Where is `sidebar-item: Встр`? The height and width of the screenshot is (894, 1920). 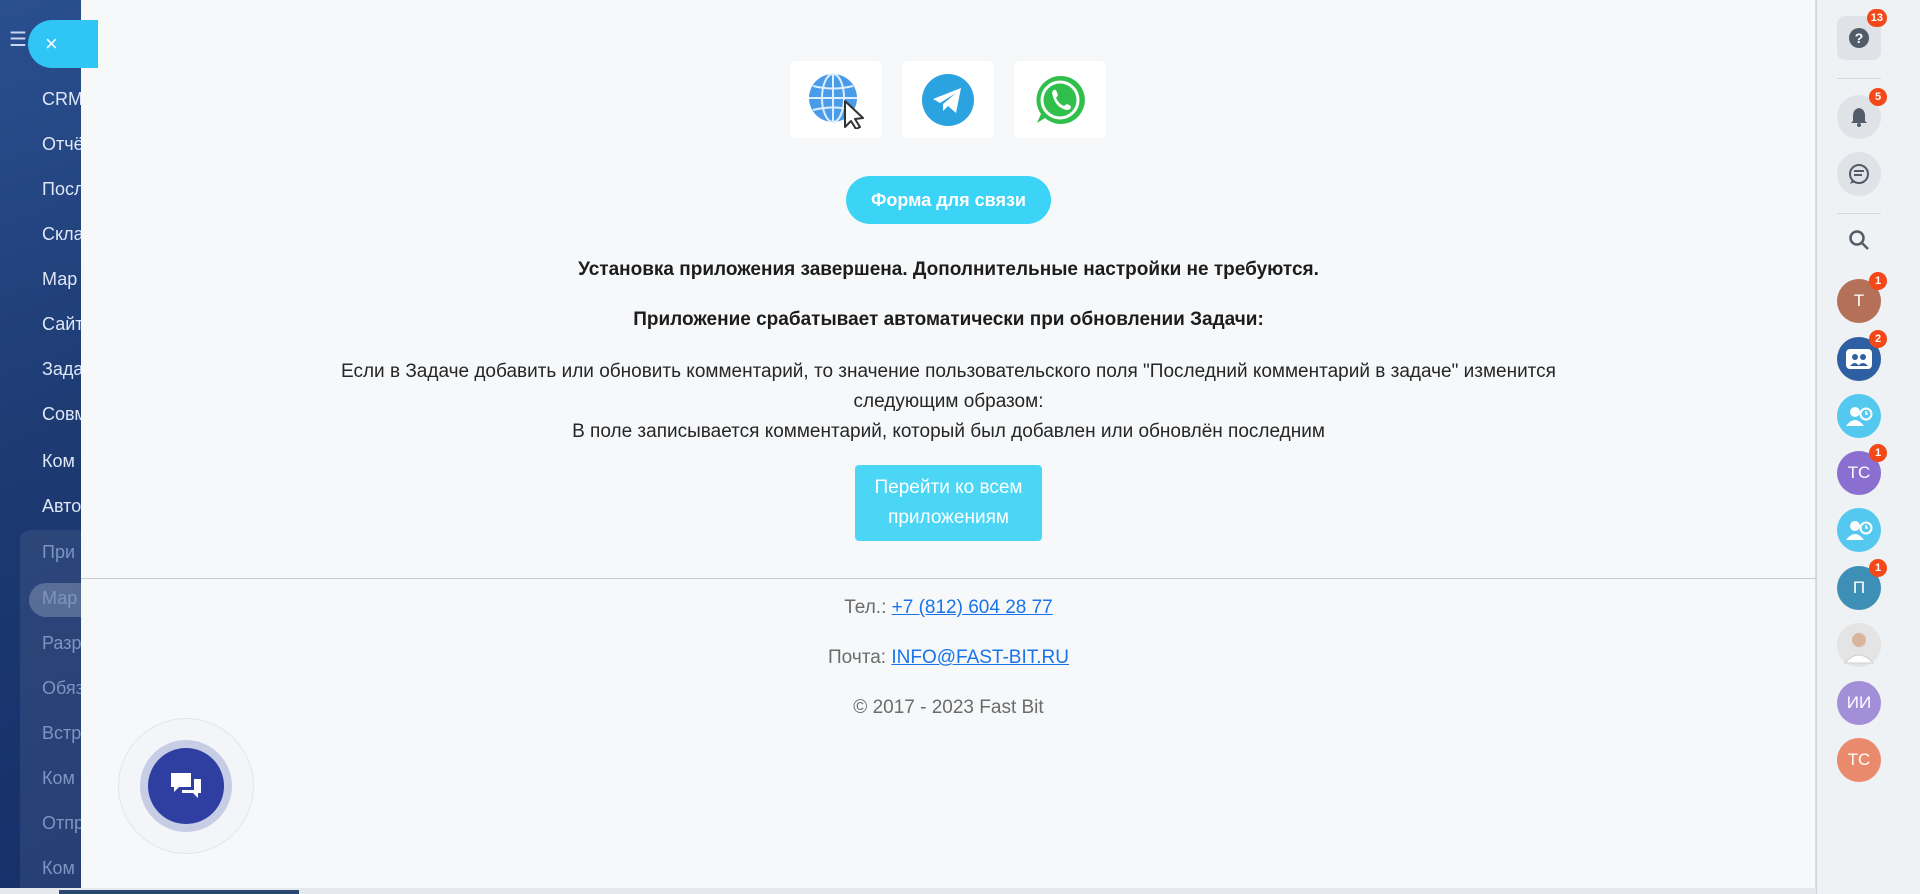
sidebar-item: Встр is located at coordinates (61, 733).